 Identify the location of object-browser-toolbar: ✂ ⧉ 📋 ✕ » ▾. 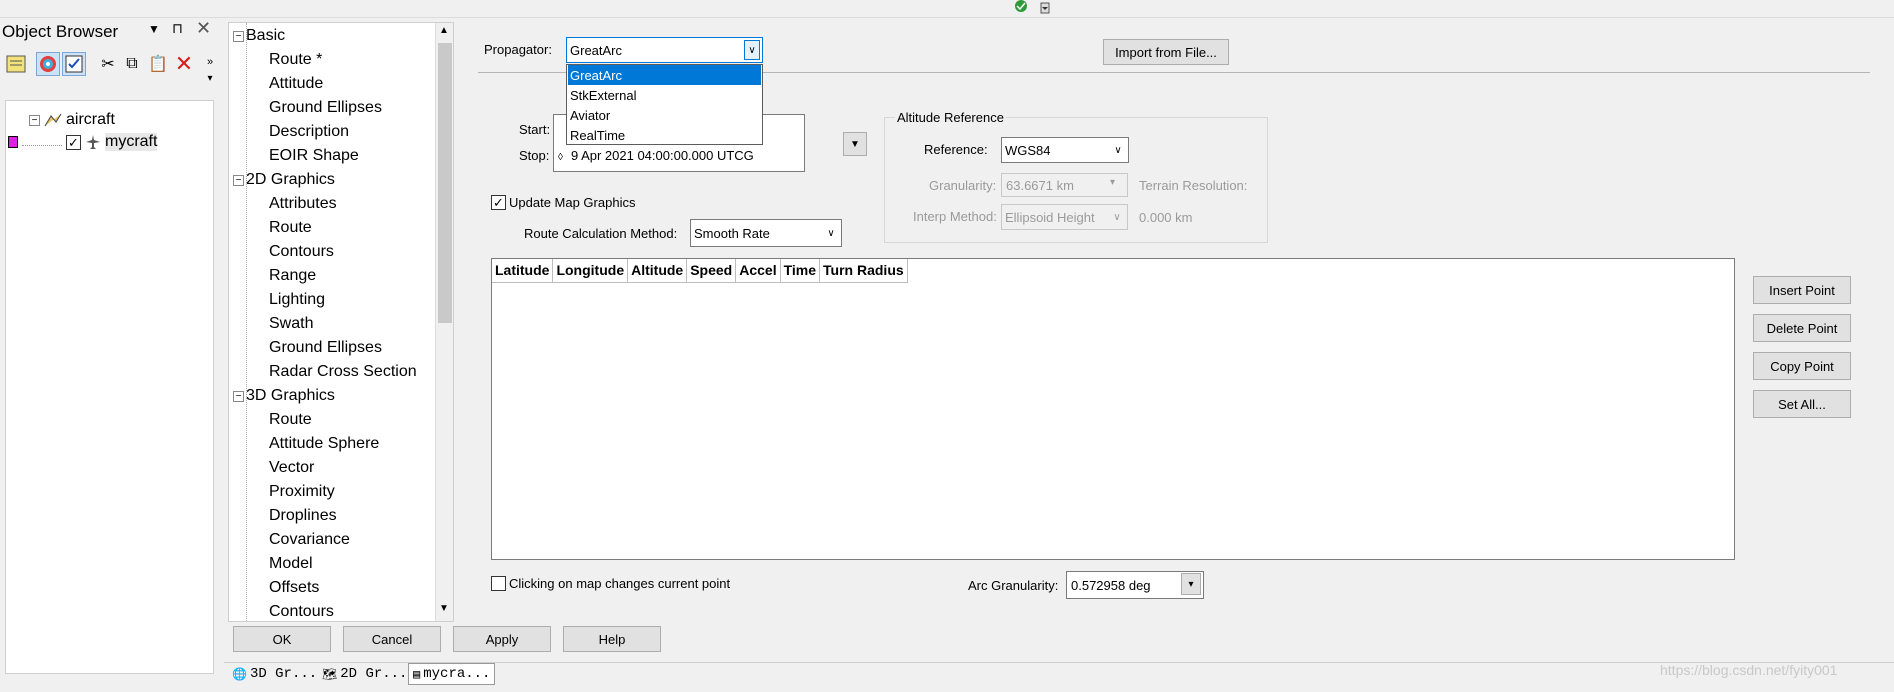
(108, 75).